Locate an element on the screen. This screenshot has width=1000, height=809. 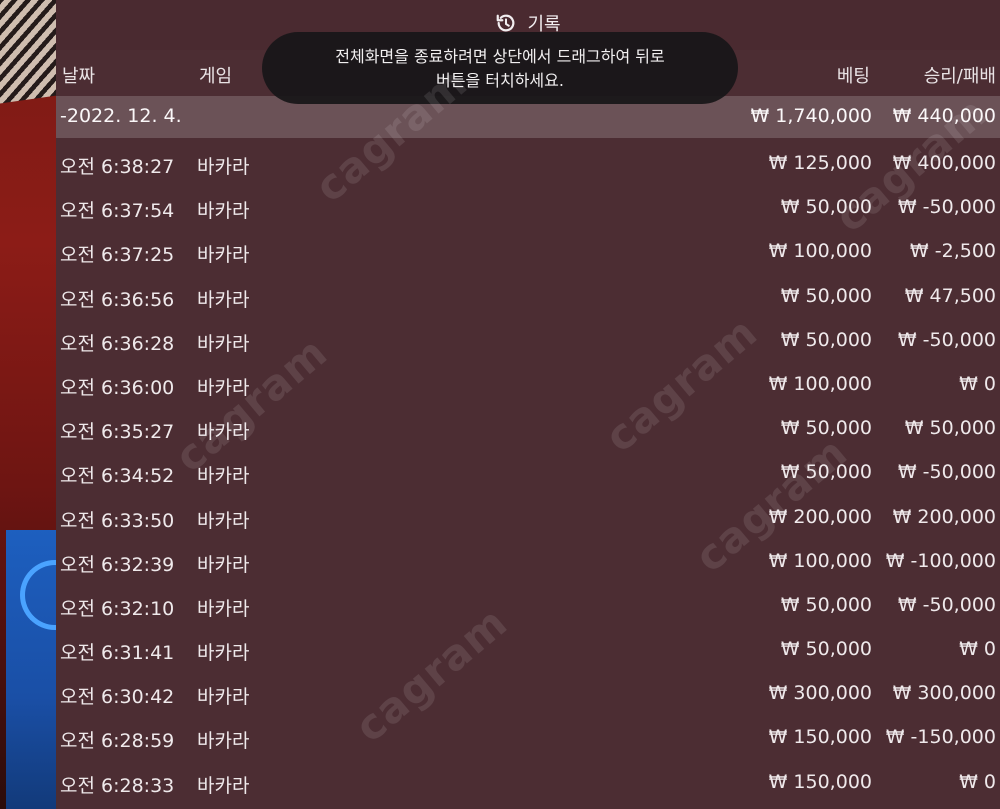
row-result: ₩ -150,000 is located at coordinates (940, 737).